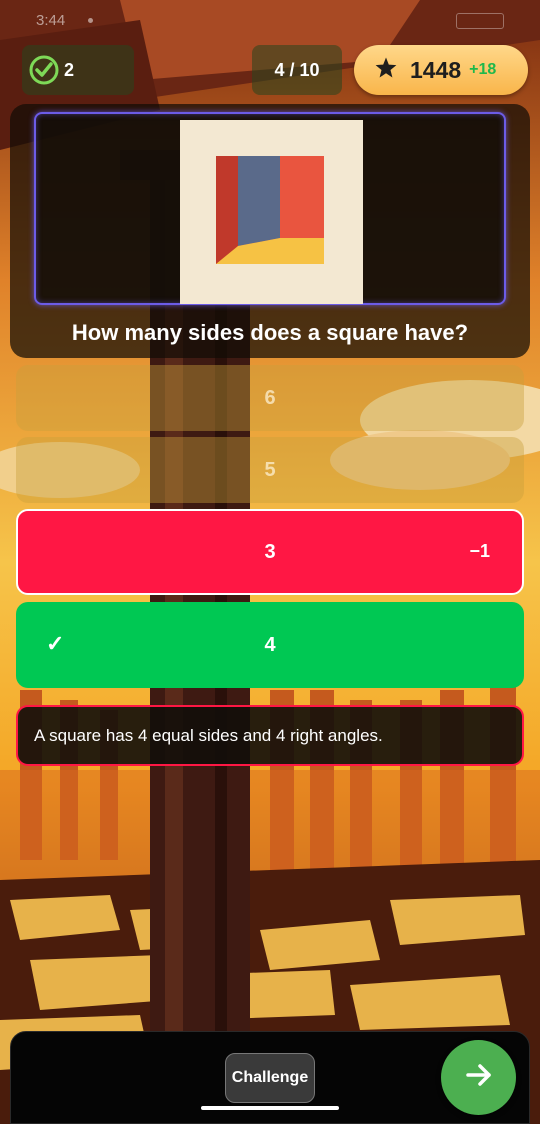  What do you see at coordinates (386, 70) in the screenshot?
I see `star-icon` at bounding box center [386, 70].